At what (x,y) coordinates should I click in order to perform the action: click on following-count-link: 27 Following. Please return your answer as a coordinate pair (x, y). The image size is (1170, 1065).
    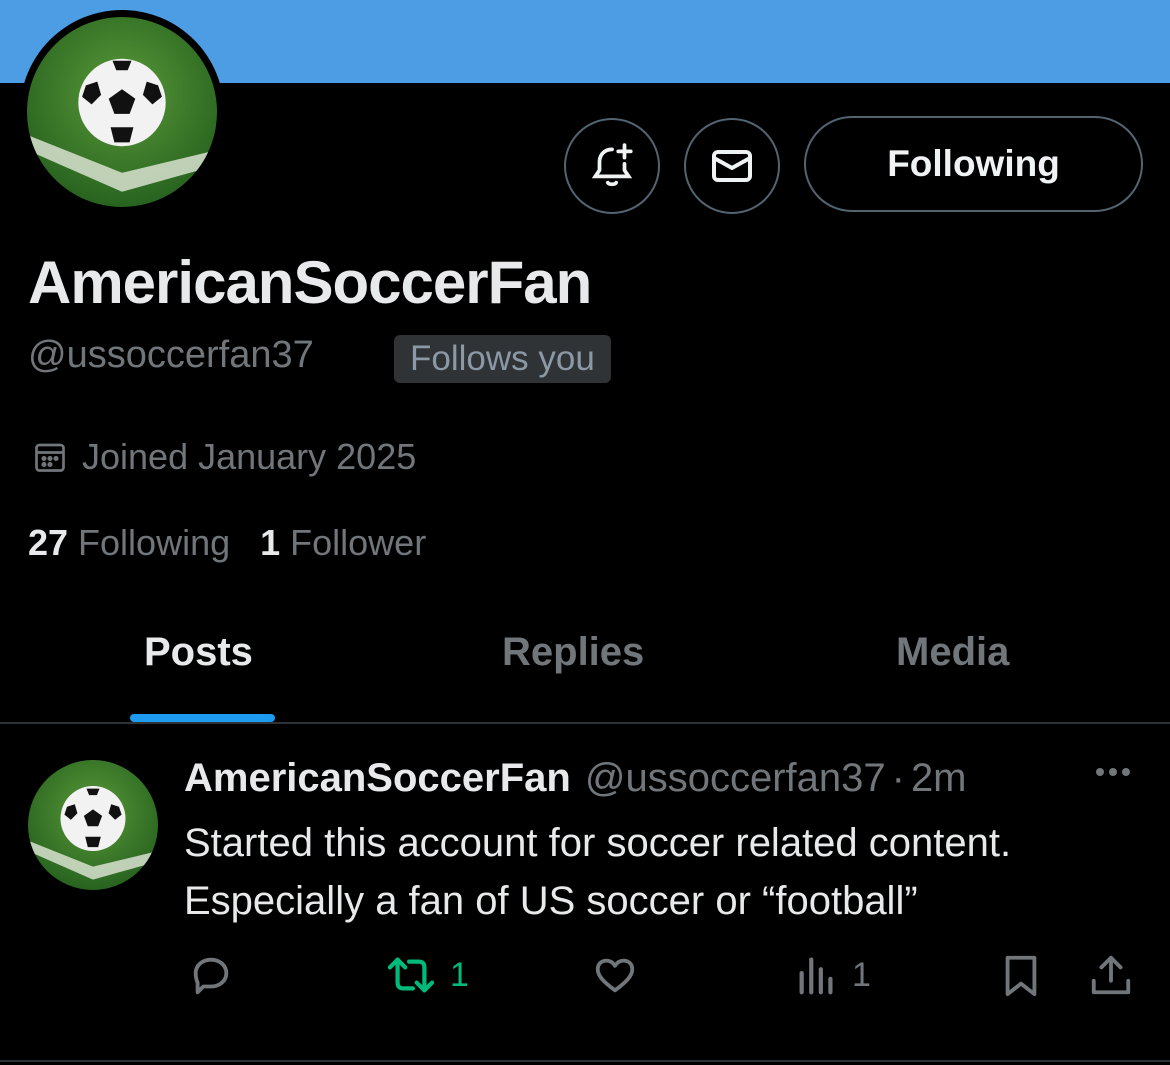
    Looking at the image, I should click on (129, 543).